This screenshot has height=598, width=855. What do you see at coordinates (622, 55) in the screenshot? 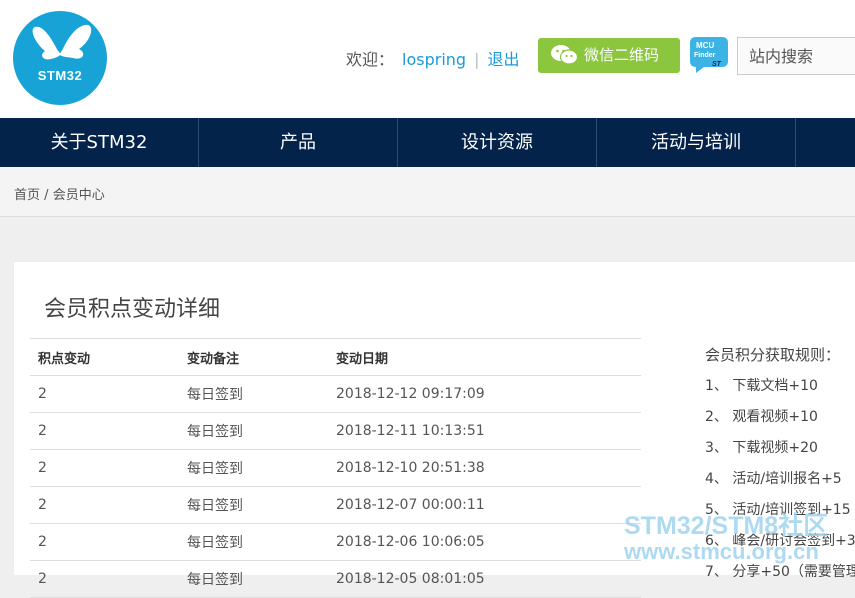
I see `wechat-label: 微信二维码` at bounding box center [622, 55].